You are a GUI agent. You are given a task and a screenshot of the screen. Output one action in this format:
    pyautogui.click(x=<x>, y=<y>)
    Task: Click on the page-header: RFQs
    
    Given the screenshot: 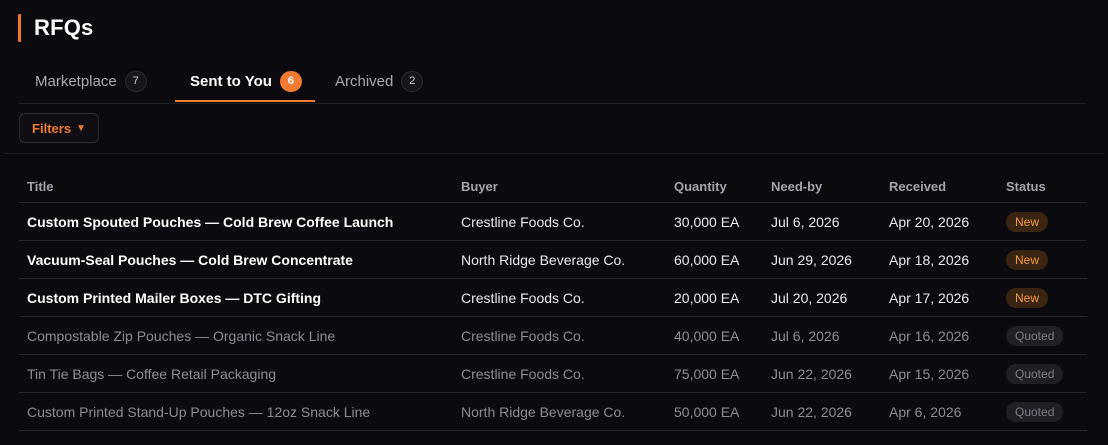 What is the action you would take?
    pyautogui.click(x=55, y=28)
    